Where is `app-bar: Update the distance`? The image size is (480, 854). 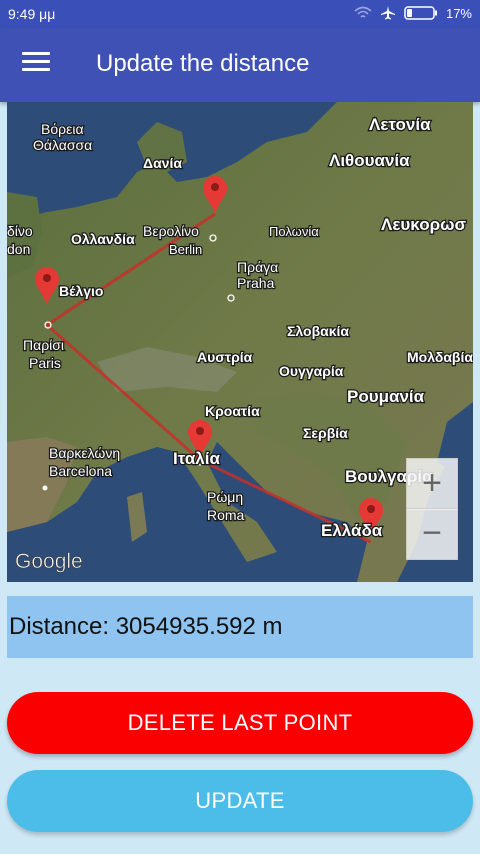 app-bar: Update the distance is located at coordinates (240, 65).